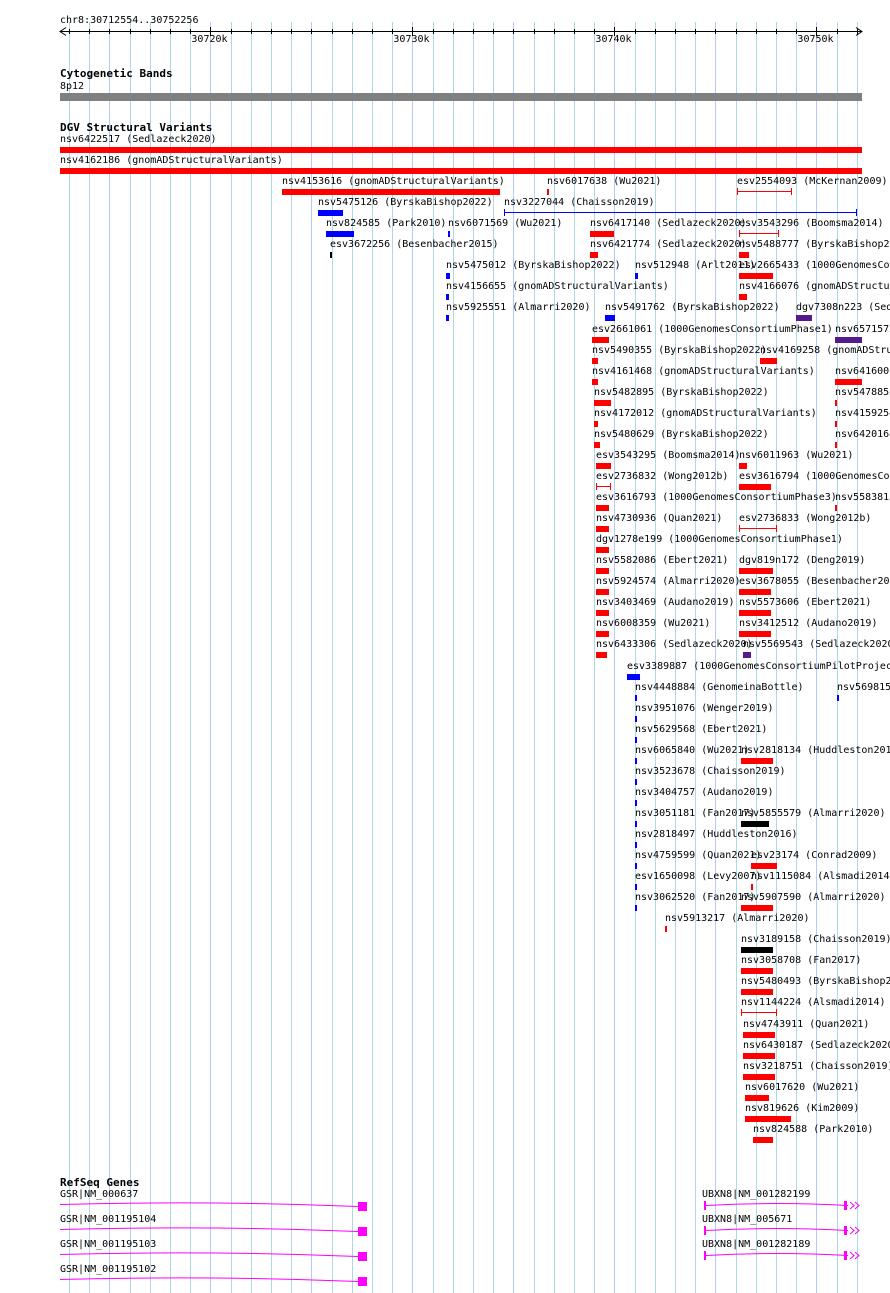 The height and width of the screenshot is (1293, 890). Describe the element at coordinates (757, 971) in the screenshot. I see `variant-bar-nsv3058708` at that location.